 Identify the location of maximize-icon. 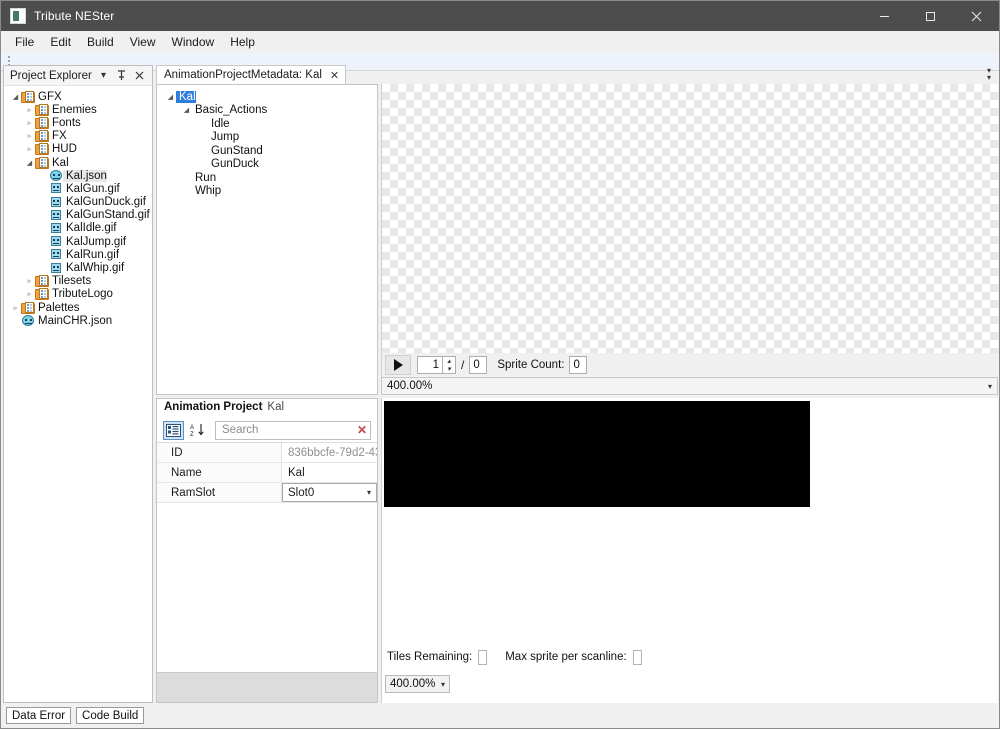
(930, 16).